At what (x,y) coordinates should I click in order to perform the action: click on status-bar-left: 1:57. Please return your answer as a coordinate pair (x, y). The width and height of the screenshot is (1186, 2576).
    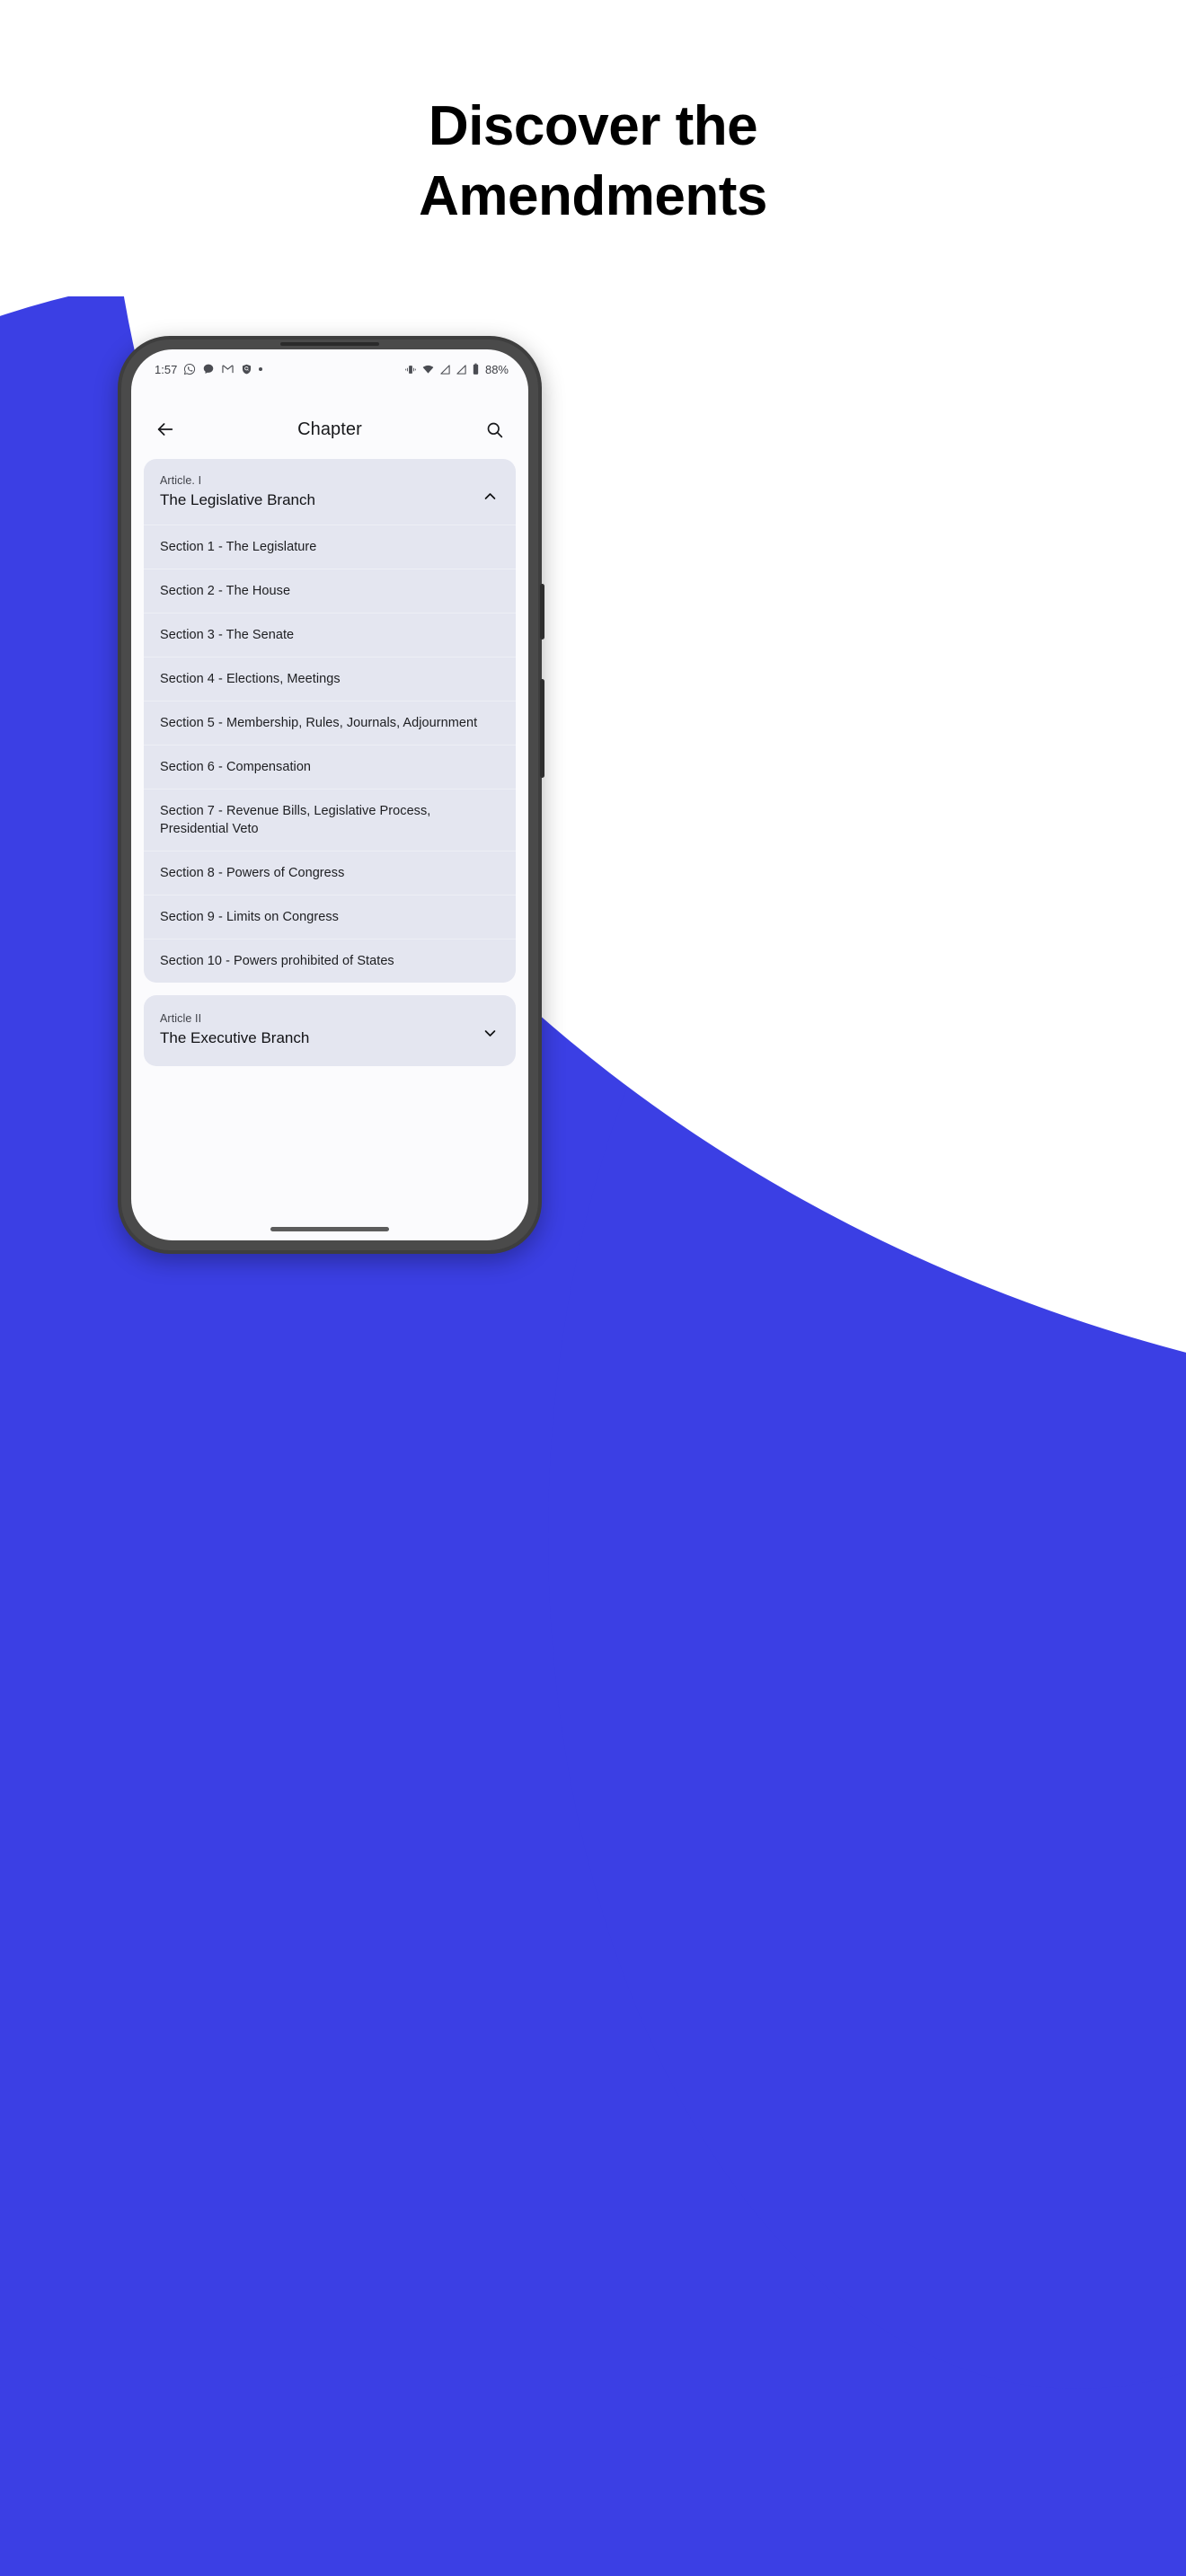
    Looking at the image, I should click on (209, 369).